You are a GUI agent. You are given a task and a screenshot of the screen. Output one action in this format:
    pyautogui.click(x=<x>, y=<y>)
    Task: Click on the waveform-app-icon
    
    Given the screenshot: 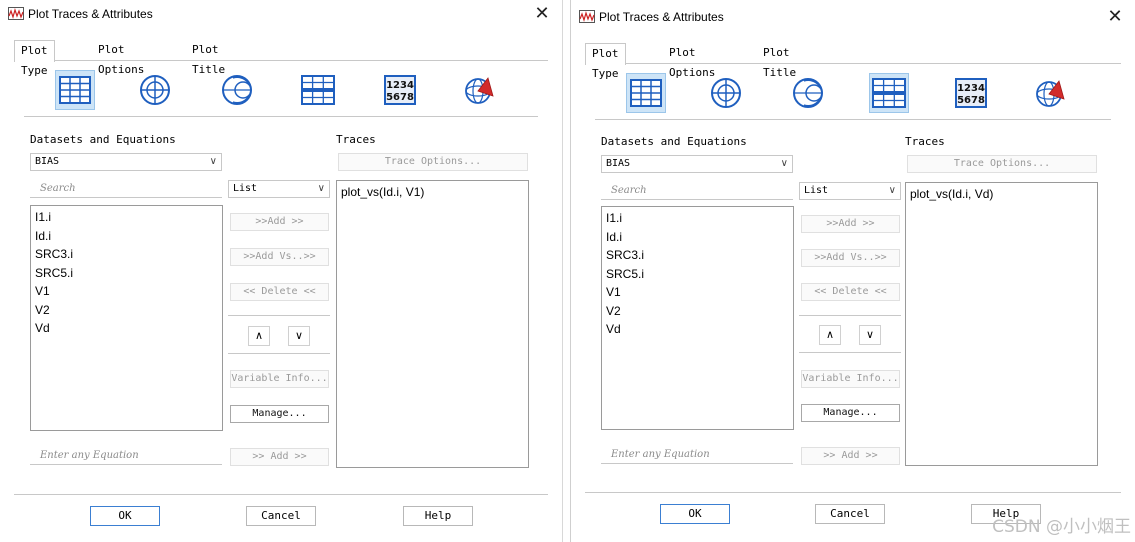 What is the action you would take?
    pyautogui.click(x=16, y=13)
    